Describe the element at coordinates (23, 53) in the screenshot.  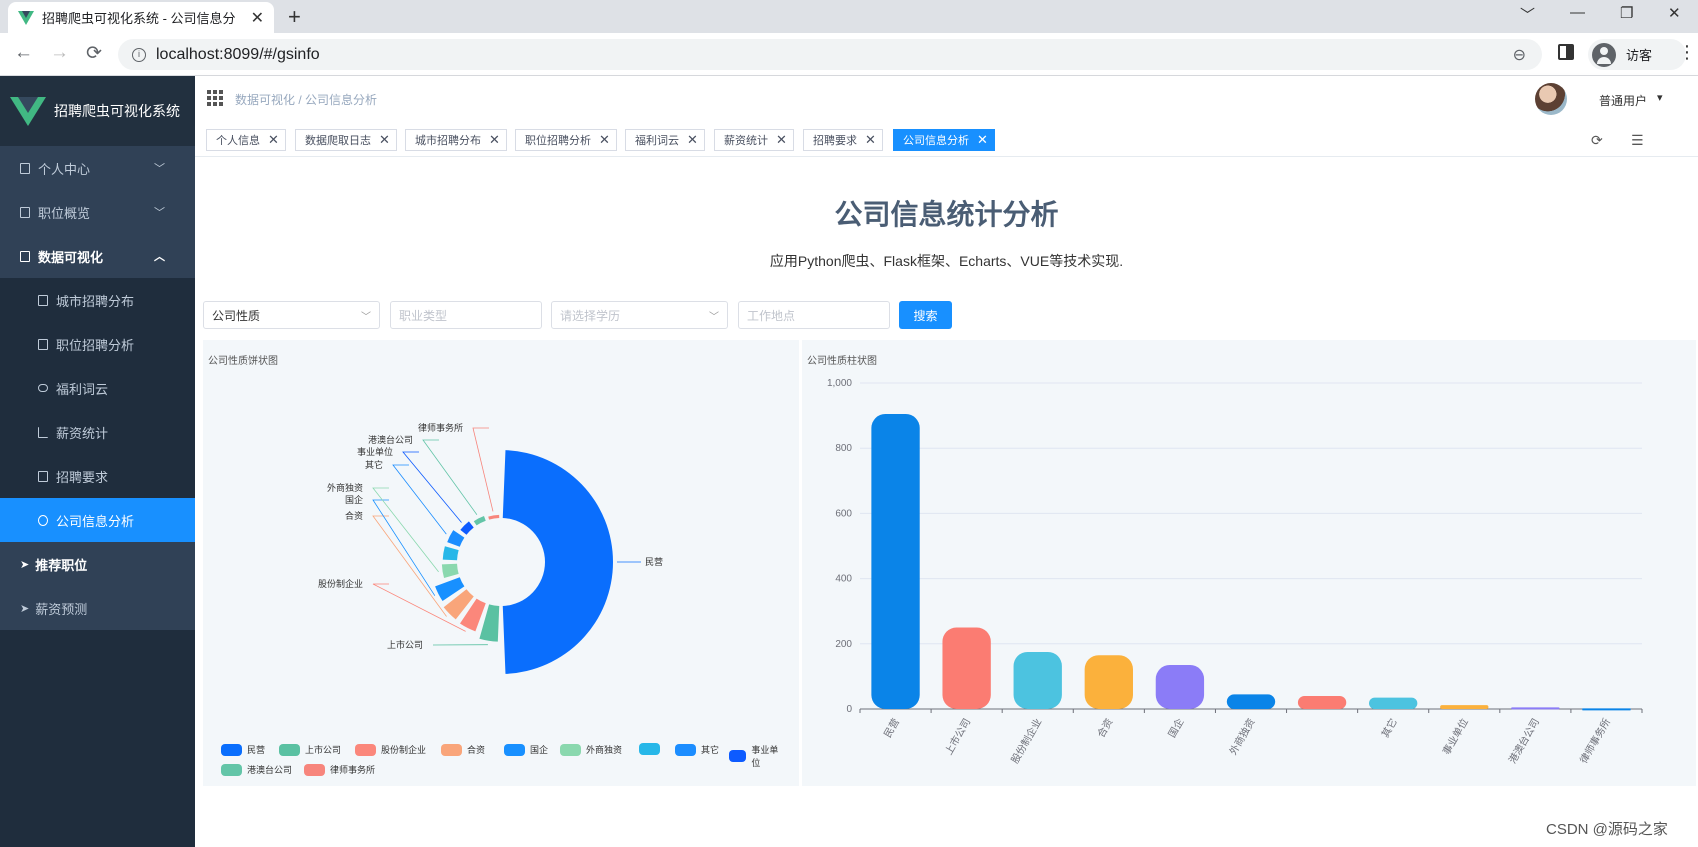
I see `back-button: ←` at that location.